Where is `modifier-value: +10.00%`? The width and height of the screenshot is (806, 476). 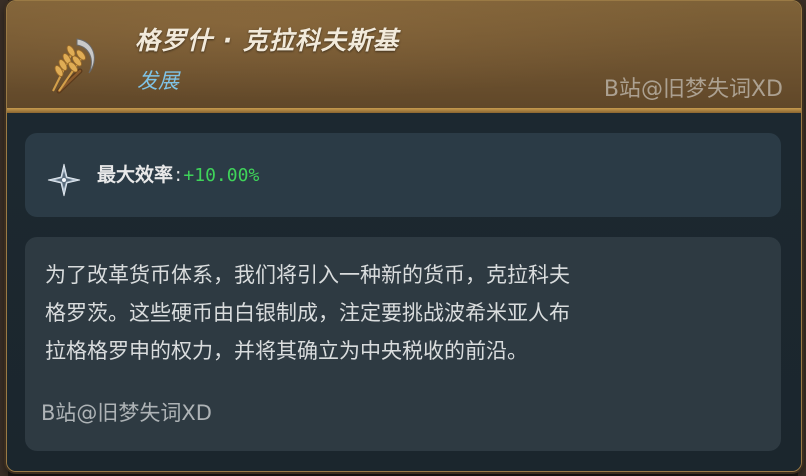
modifier-value: +10.00% is located at coordinates (221, 175).